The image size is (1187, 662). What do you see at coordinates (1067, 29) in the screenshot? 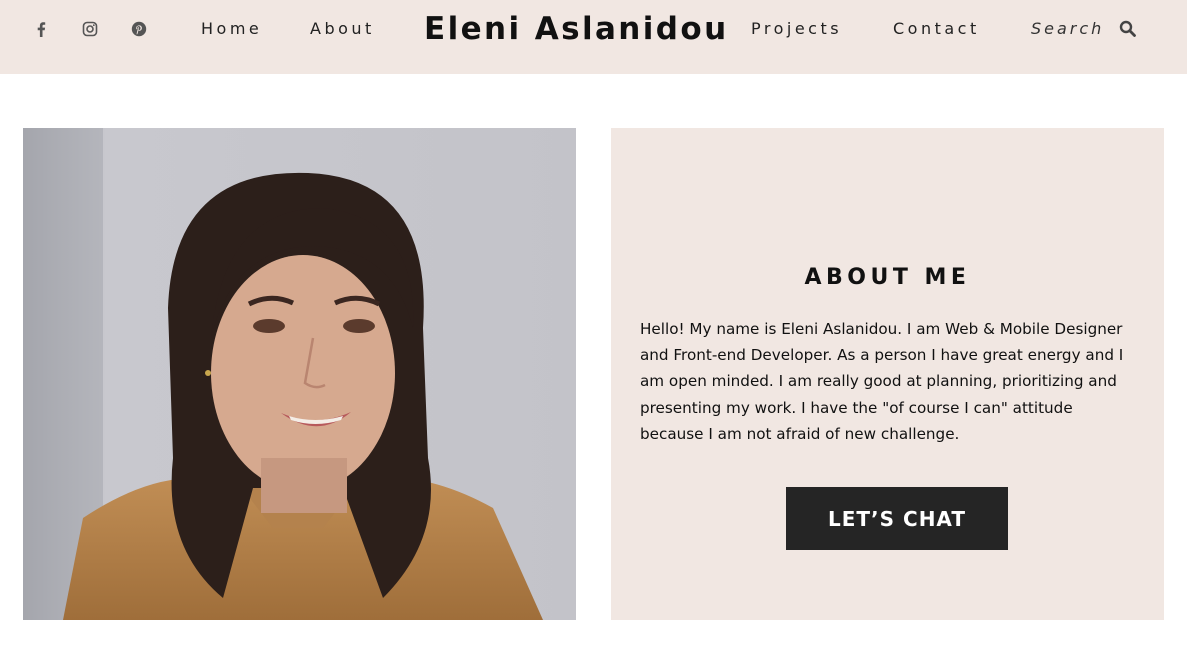
I see `search-label: Search` at bounding box center [1067, 29].